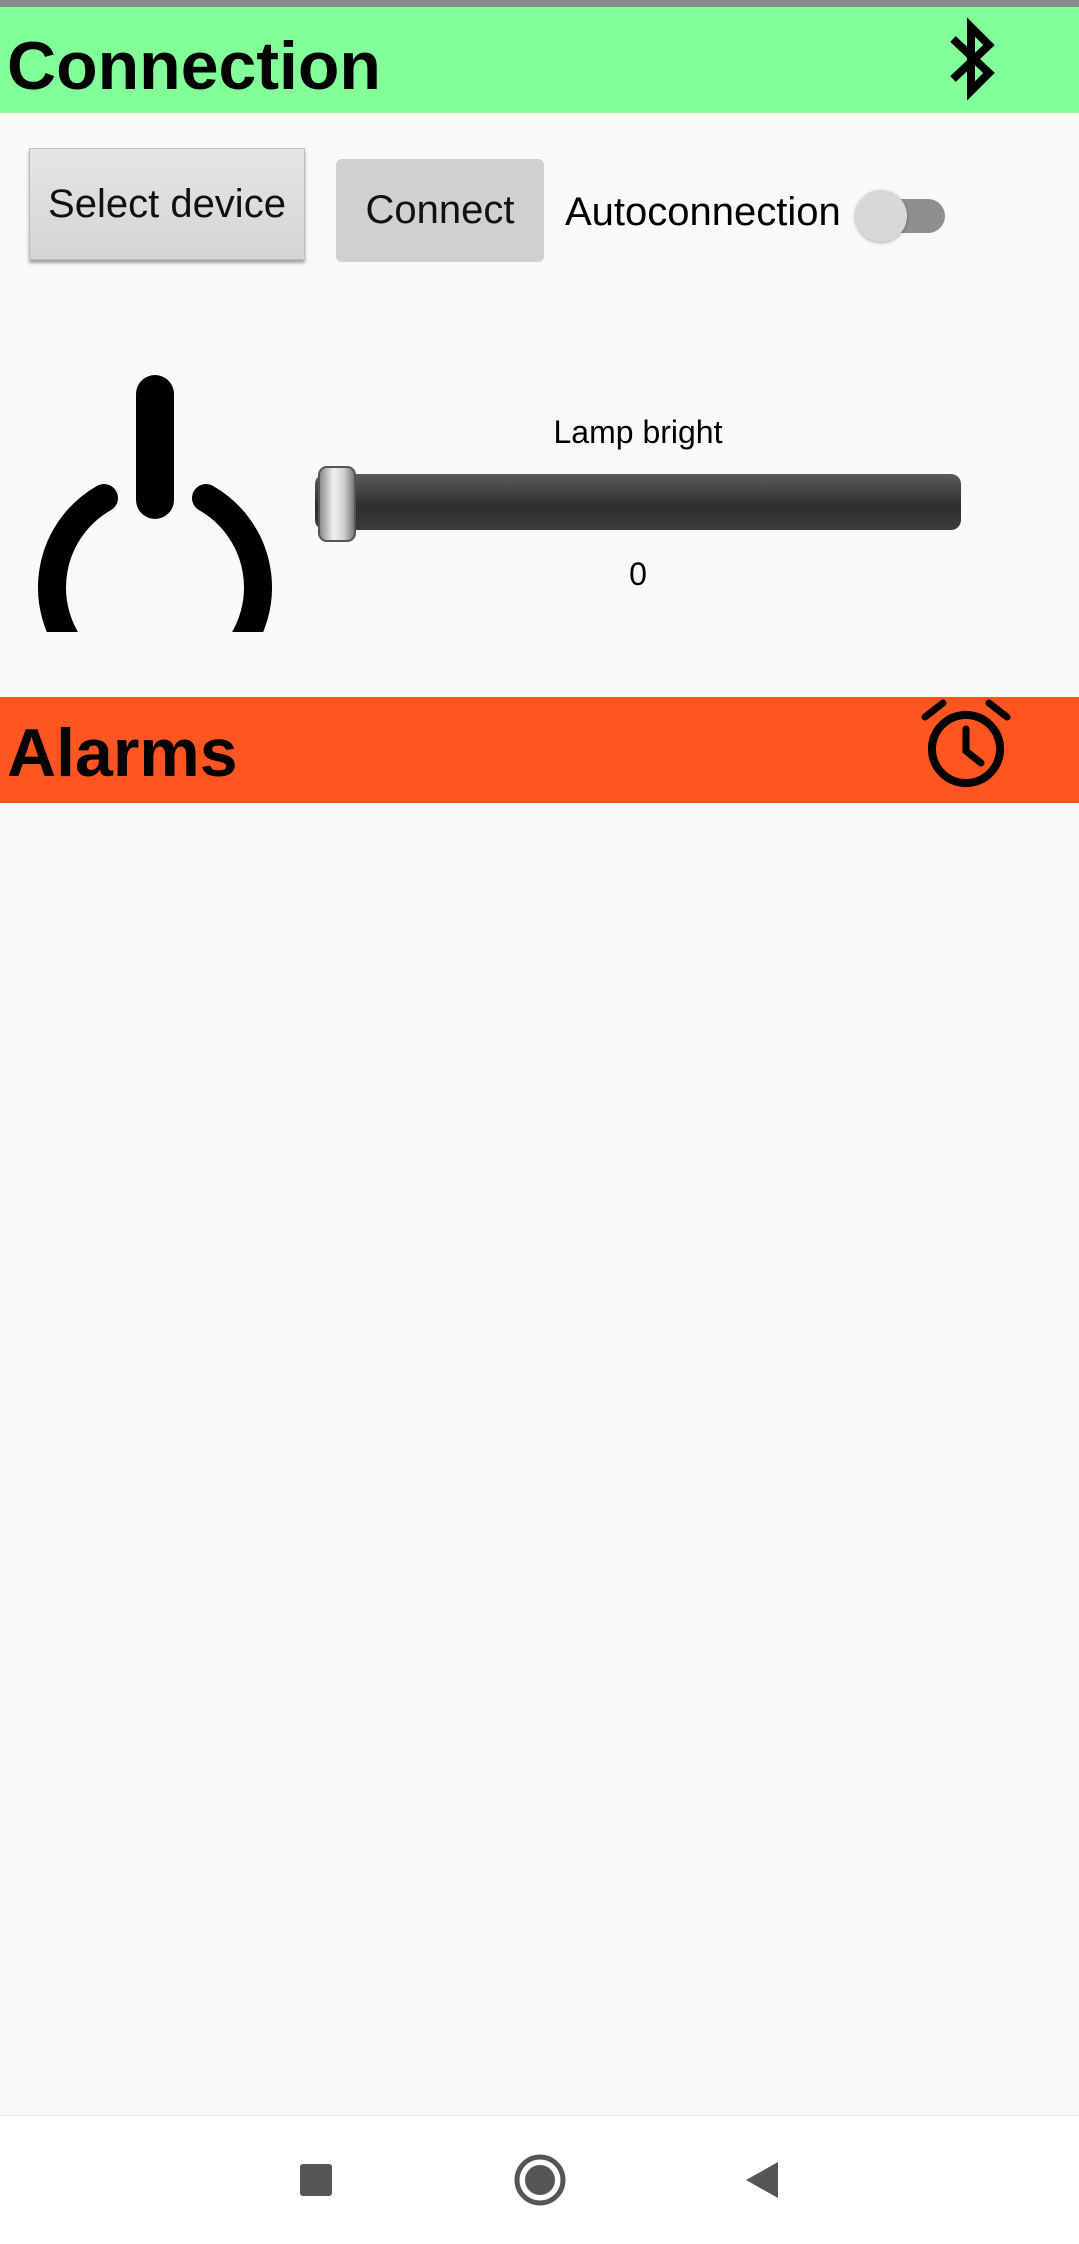  I want to click on slider-thumb, so click(337, 504).